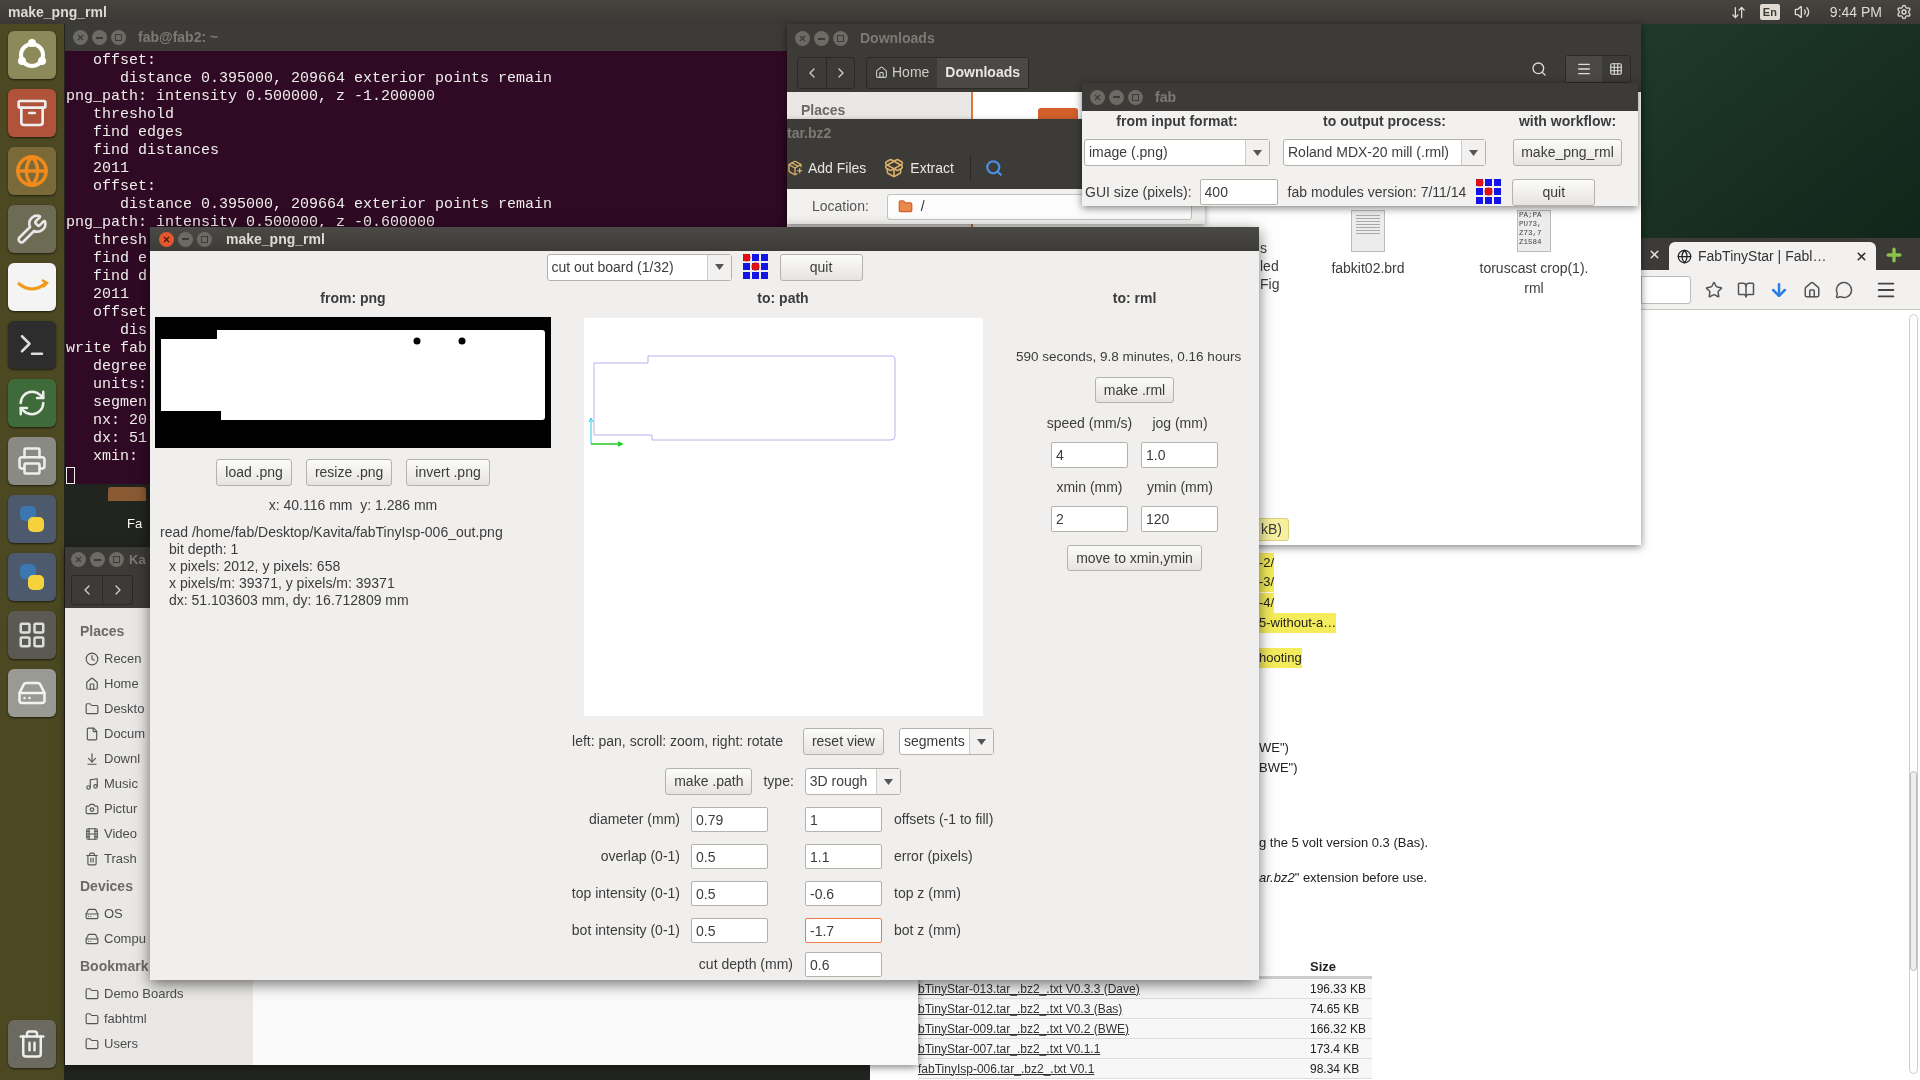 The height and width of the screenshot is (1080, 1920). Describe the element at coordinates (111, 808) in the screenshot. I see `sidebar-item: Pictur` at that location.